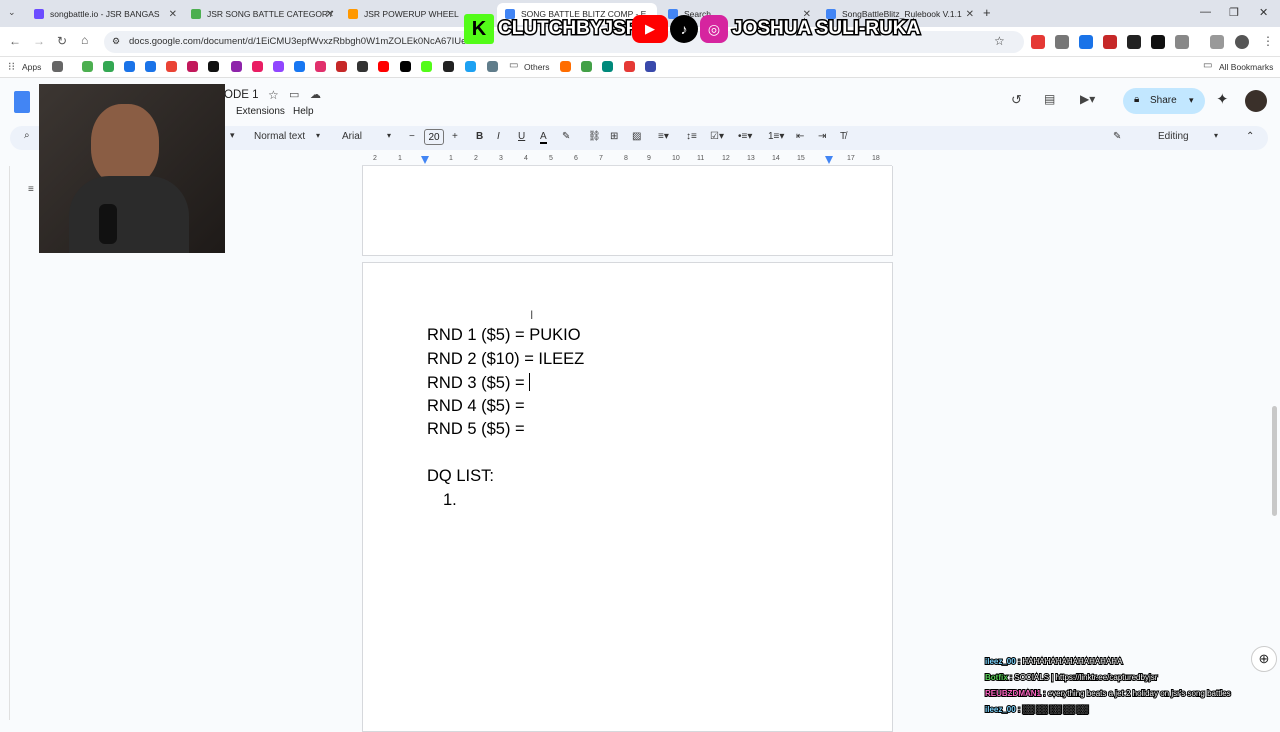  I want to click on all-bookmarks: All Bookmarks, so click(1246, 67).